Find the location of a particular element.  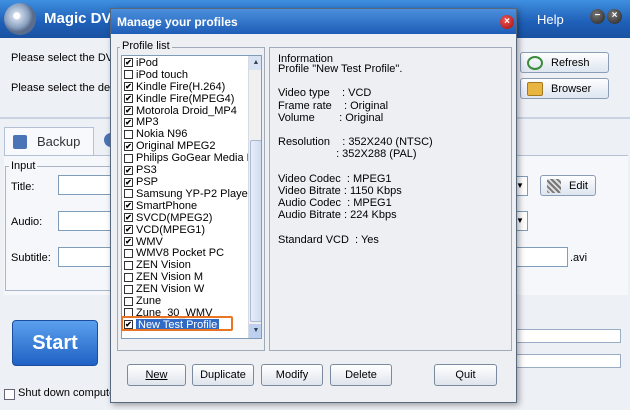

browser-label: Browser is located at coordinates (571, 88).